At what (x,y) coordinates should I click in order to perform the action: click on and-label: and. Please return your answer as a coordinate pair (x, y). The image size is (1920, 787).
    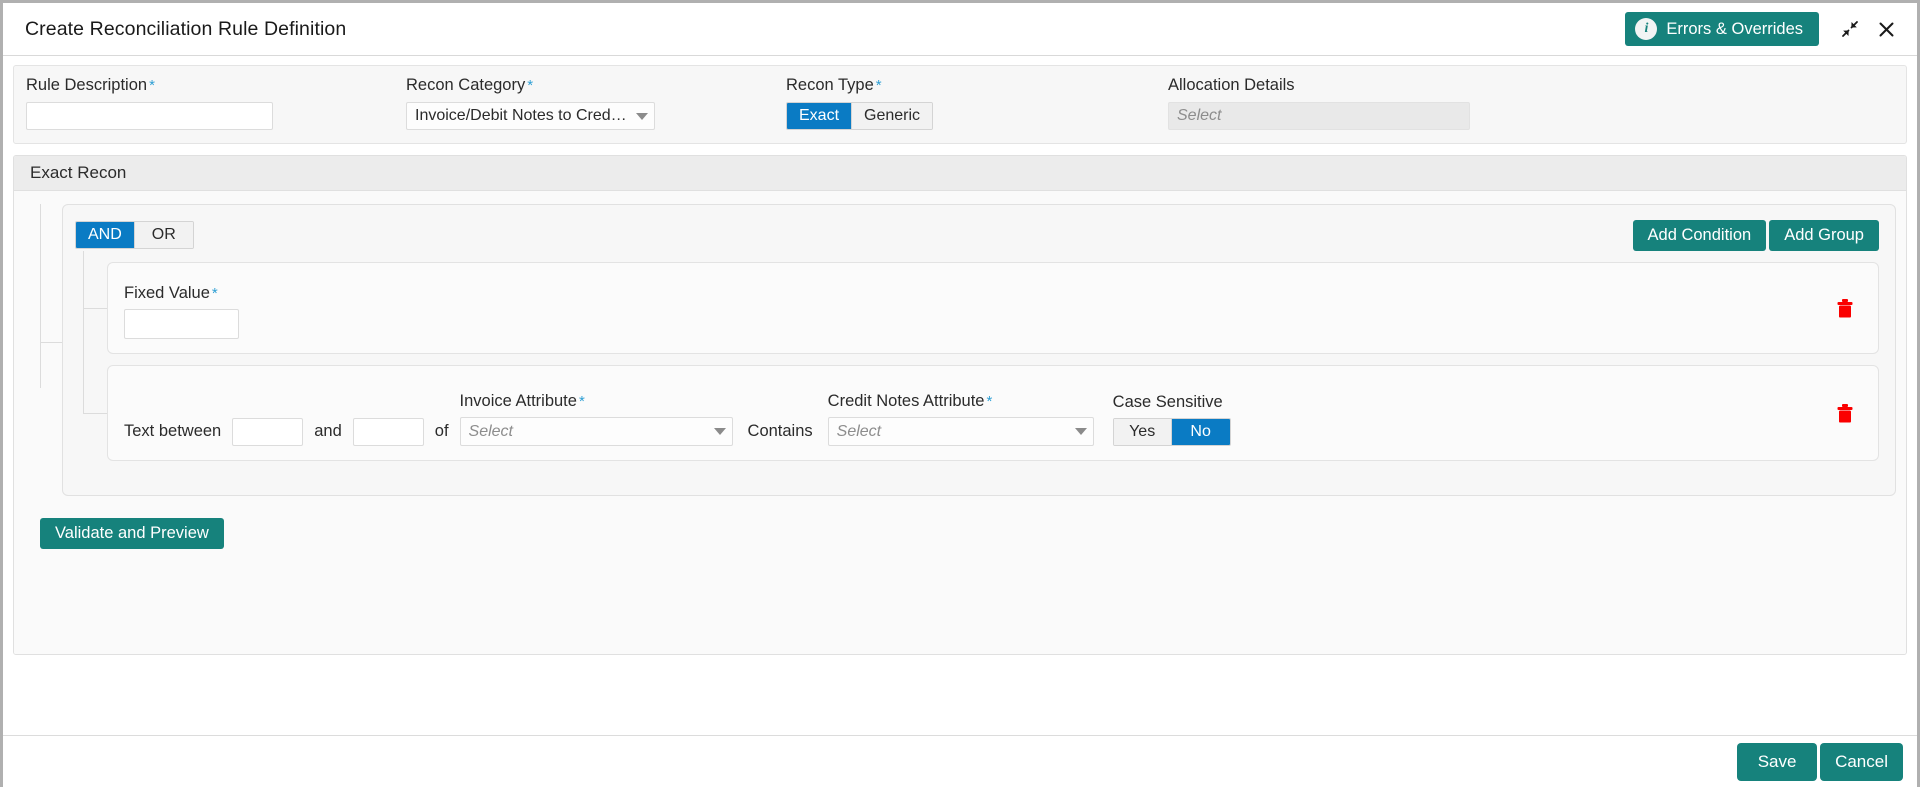
    Looking at the image, I should click on (328, 431).